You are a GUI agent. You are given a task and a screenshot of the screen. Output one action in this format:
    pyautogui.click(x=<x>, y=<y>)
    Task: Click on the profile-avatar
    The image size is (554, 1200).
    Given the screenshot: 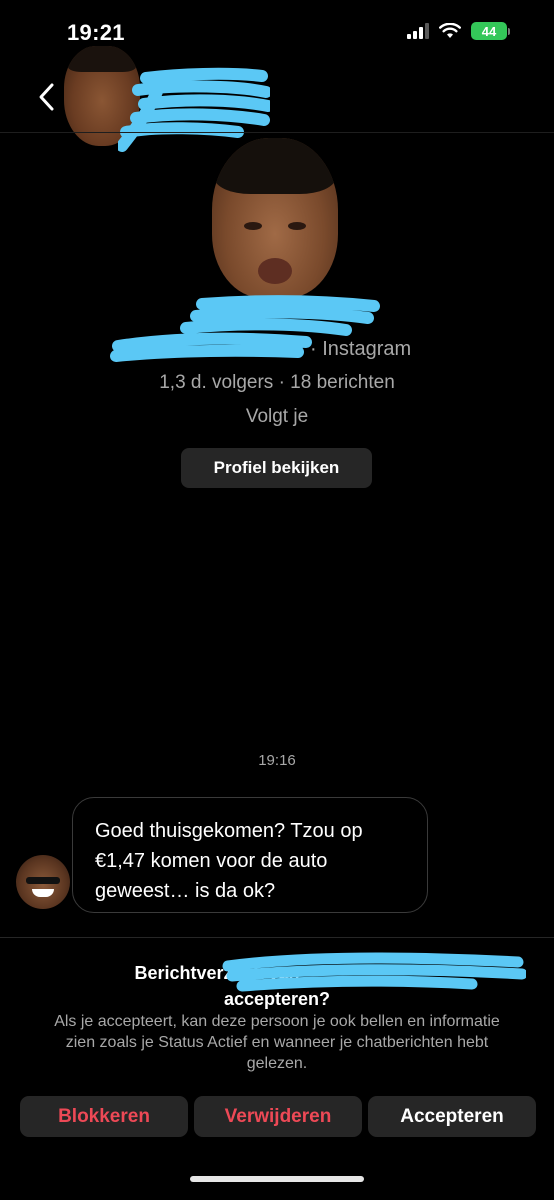 What is the action you would take?
    pyautogui.click(x=275, y=218)
    